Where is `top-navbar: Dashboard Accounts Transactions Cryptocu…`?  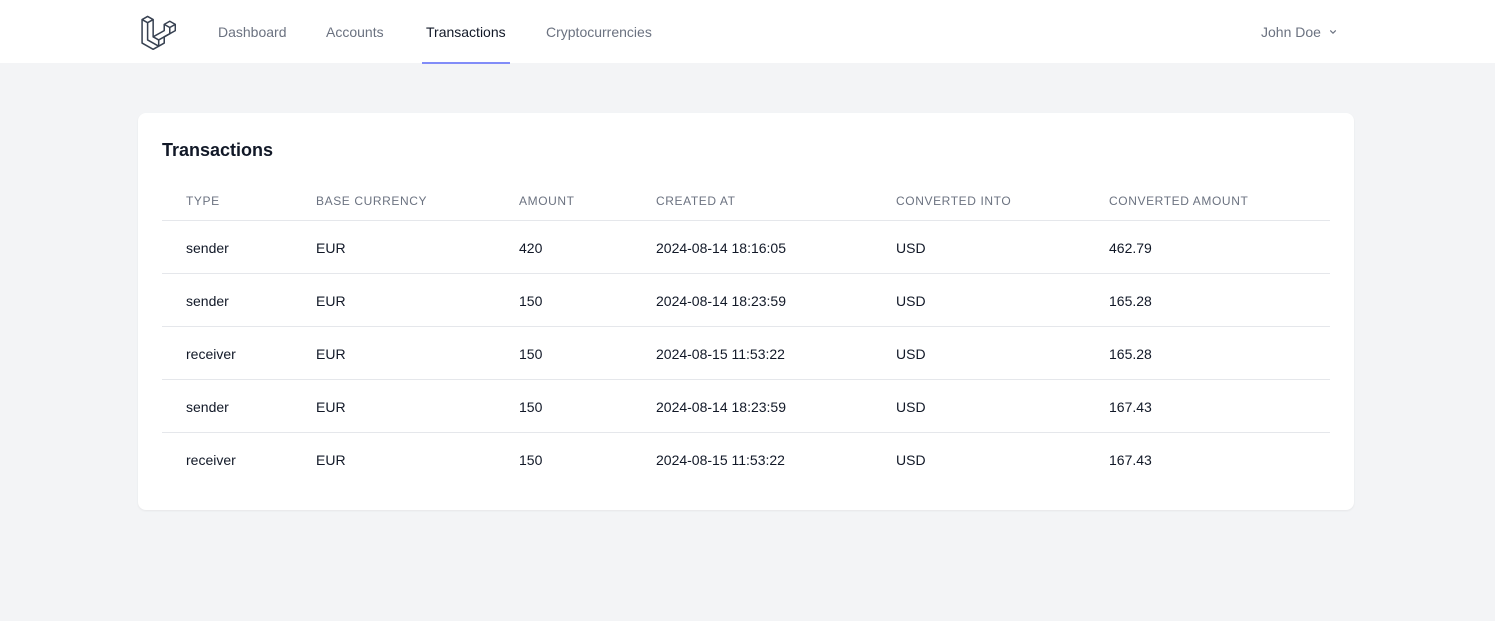
top-navbar: Dashboard Accounts Transactions Cryptocu… is located at coordinates (747, 32).